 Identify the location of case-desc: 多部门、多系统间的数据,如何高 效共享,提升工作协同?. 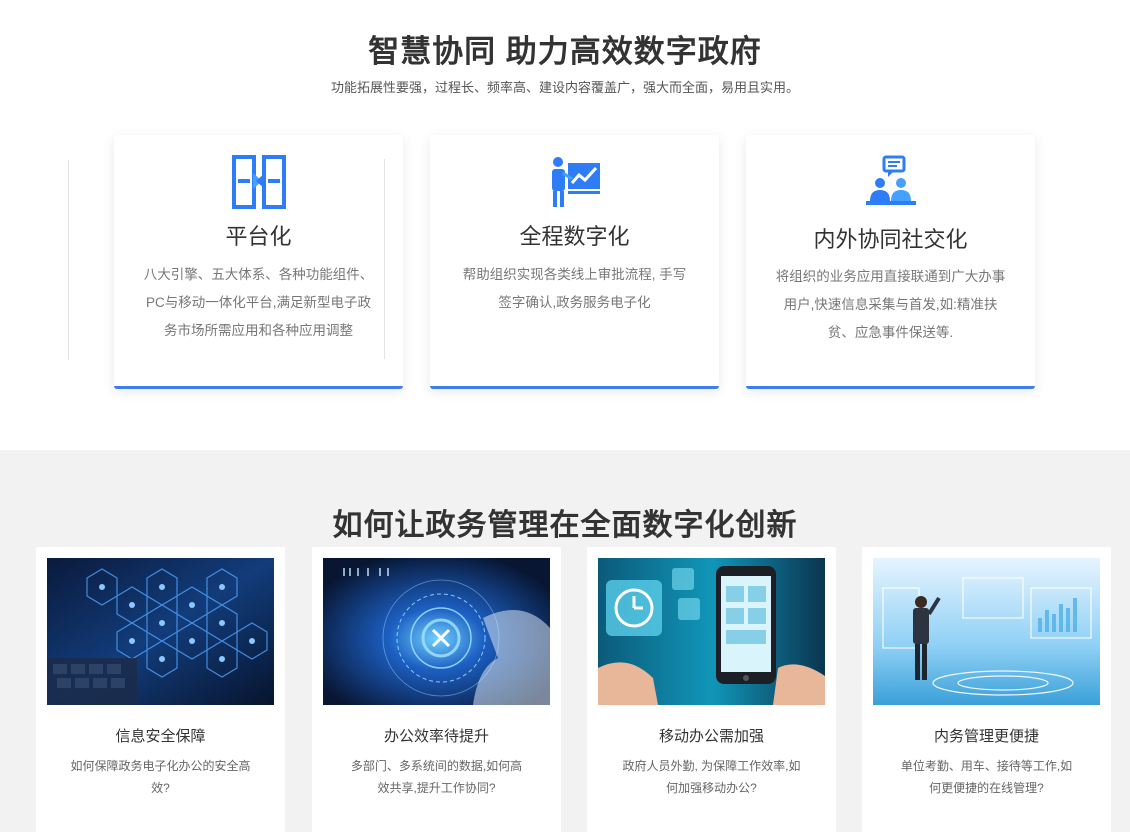
(436, 777).